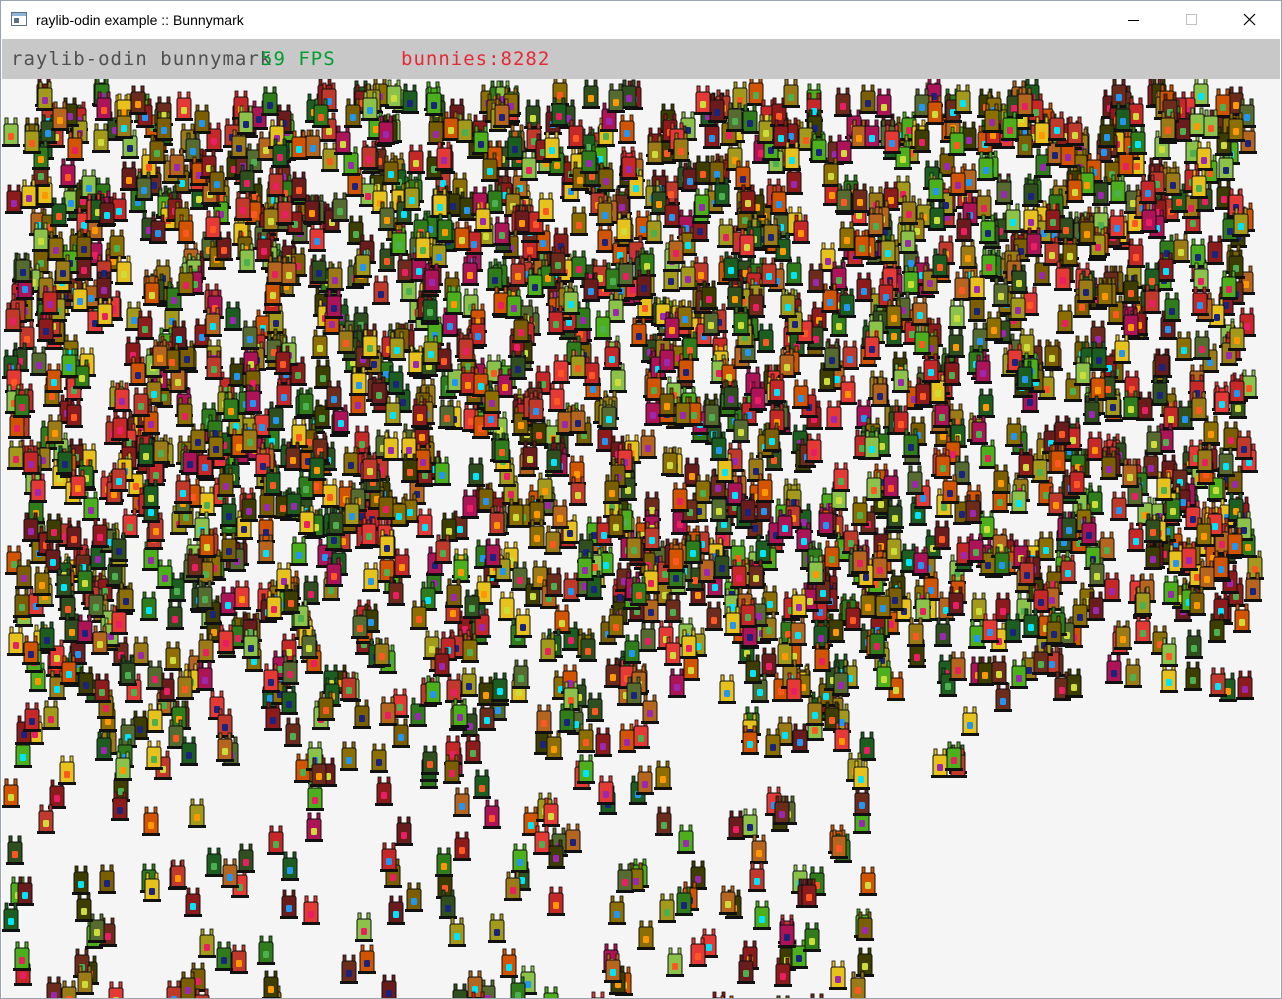  Describe the element at coordinates (1250, 20) in the screenshot. I see `close-button` at that location.